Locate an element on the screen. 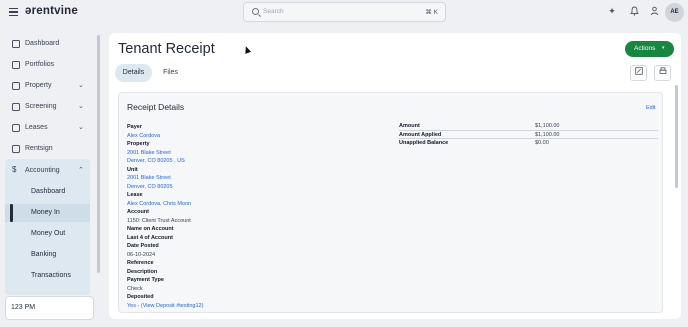  sidebar-item-label: Leases is located at coordinates (36, 127).